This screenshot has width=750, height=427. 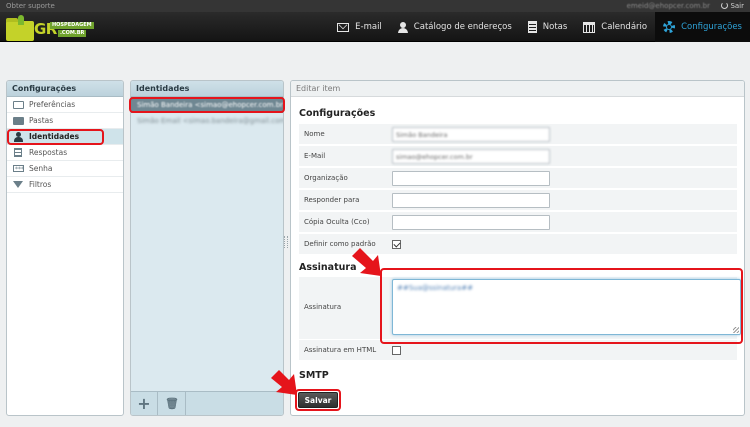 What do you see at coordinates (368, 27) in the screenshot?
I see `nav-email-label: E-mail` at bounding box center [368, 27].